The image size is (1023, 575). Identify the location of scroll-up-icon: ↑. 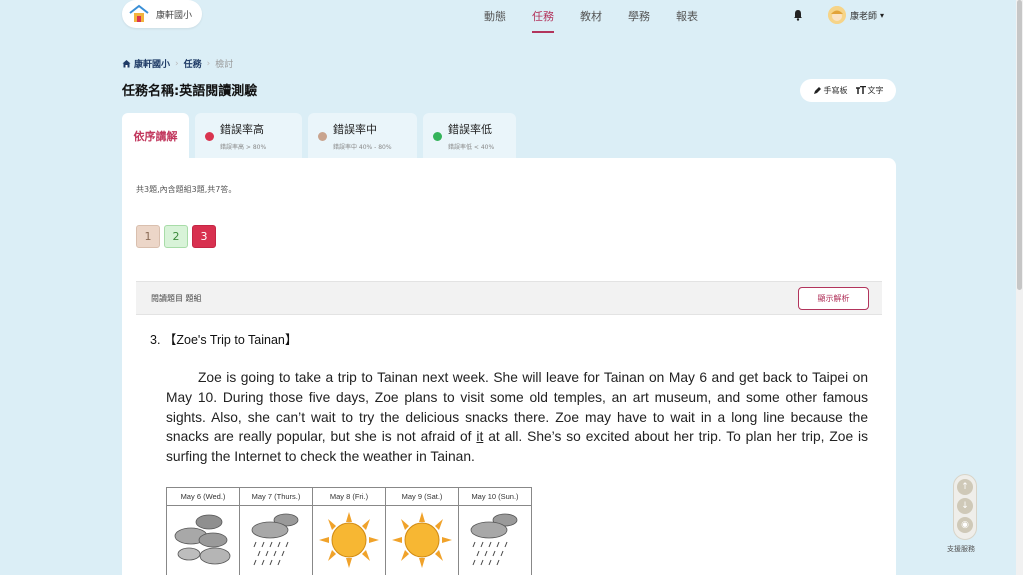
(965, 487).